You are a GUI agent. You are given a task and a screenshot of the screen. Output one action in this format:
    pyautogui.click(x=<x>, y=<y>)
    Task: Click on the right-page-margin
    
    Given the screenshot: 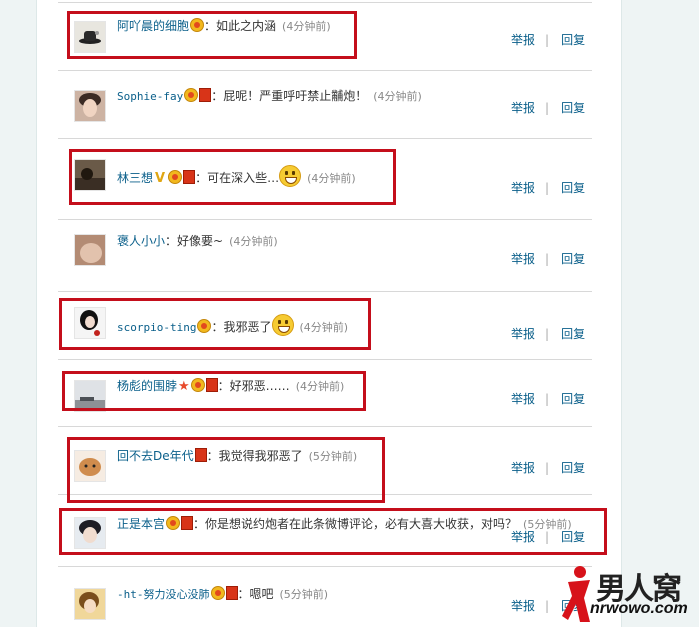 What is the action you would take?
    pyautogui.click(x=660, y=313)
    